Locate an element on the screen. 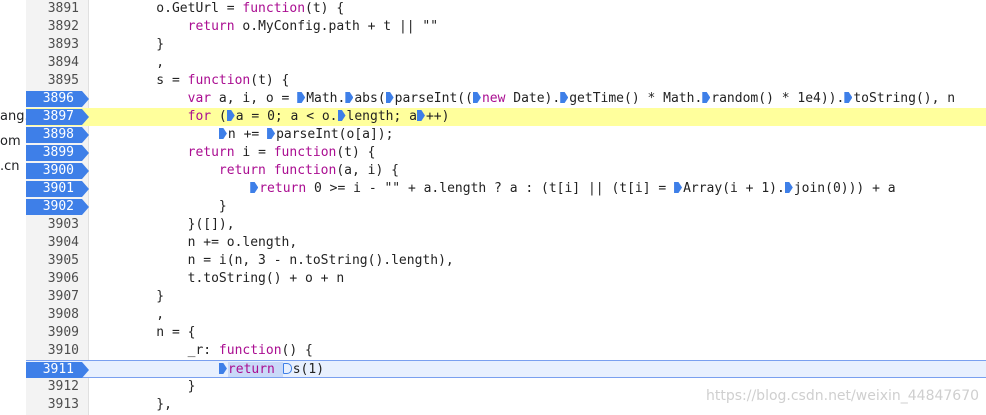 Image resolution: width=986 pixels, height=415 pixels. line-number: 3909 is located at coordinates (57, 333).